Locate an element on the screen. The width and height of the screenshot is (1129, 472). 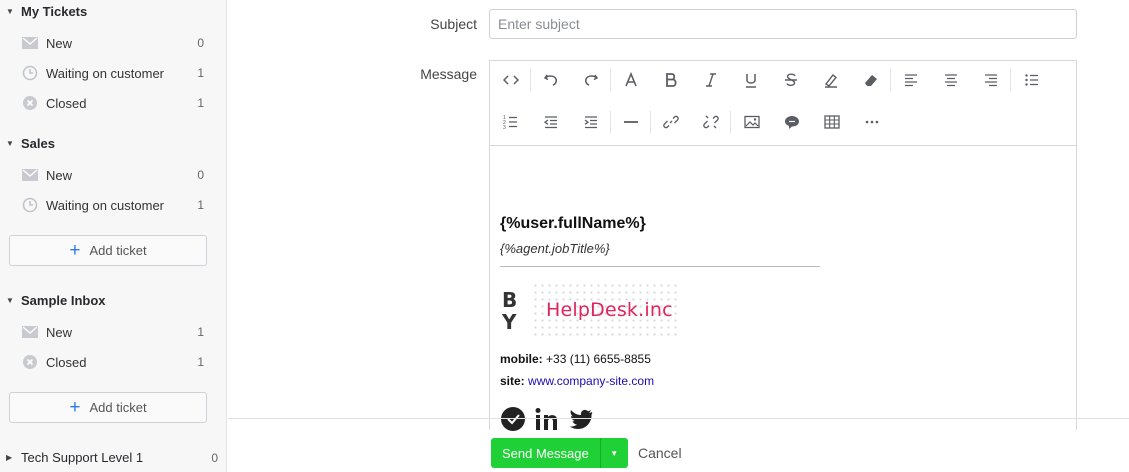
signature-divider is located at coordinates (660, 266).